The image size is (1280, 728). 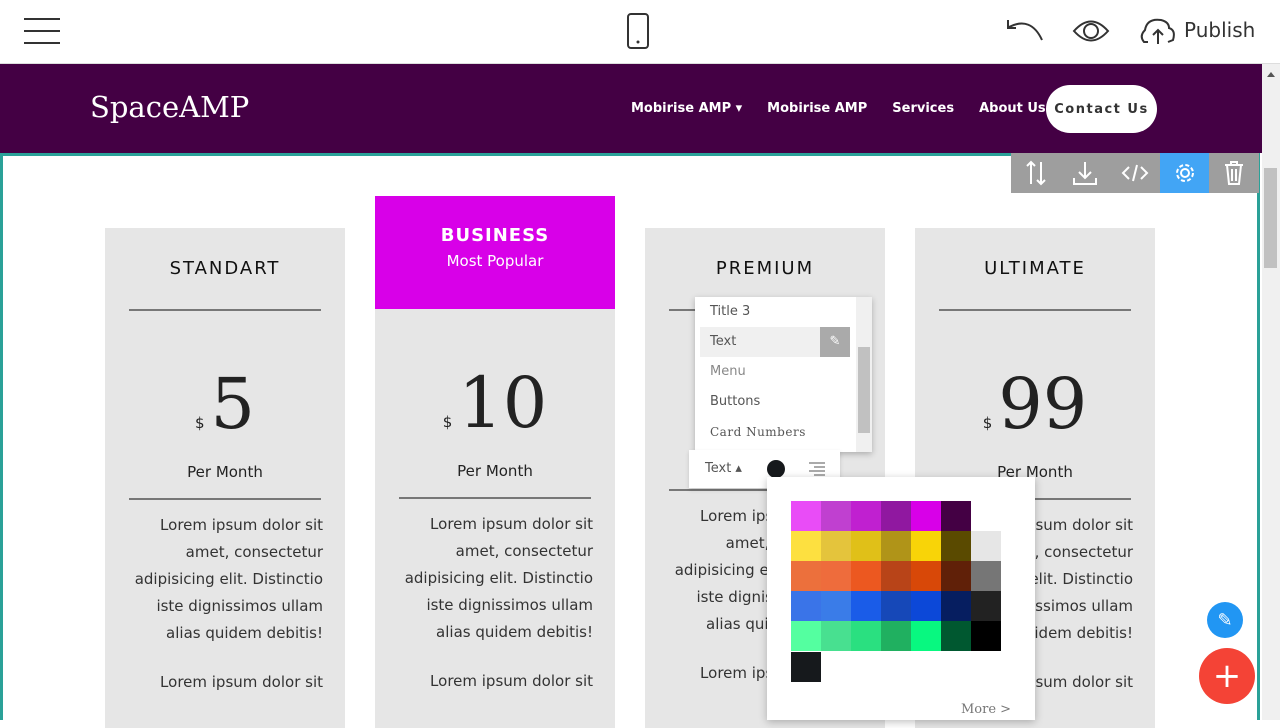 I want to click on plus-icon: +, so click(x=1227, y=676).